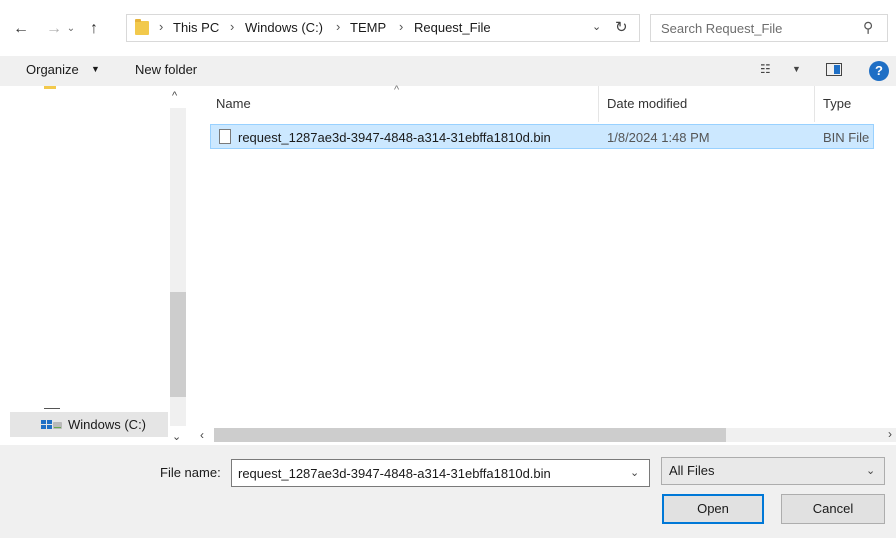  Describe the element at coordinates (202, 435) in the screenshot. I see `scroll-left-arrow-icon: ‹` at that location.